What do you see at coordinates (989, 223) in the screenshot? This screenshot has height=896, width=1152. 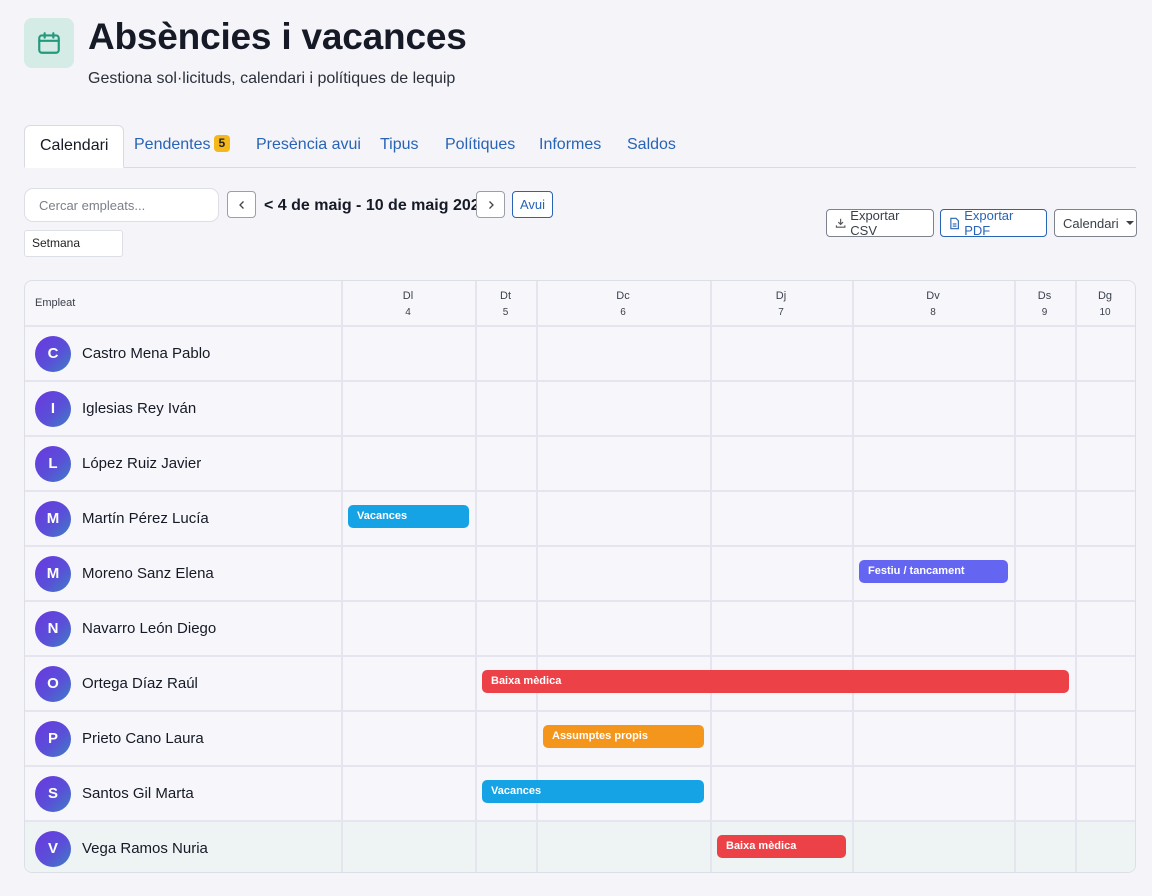 I see `export-pdf-label: Exportar PDF` at bounding box center [989, 223].